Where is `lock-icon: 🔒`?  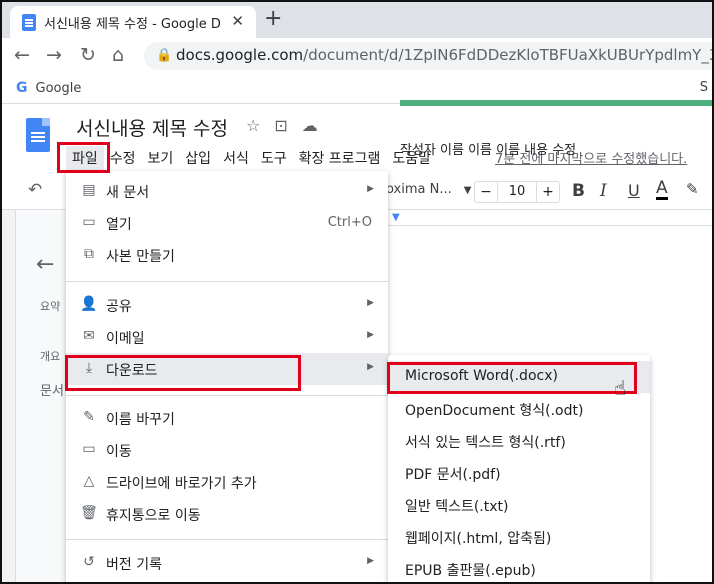 lock-icon: 🔒 is located at coordinates (164, 55).